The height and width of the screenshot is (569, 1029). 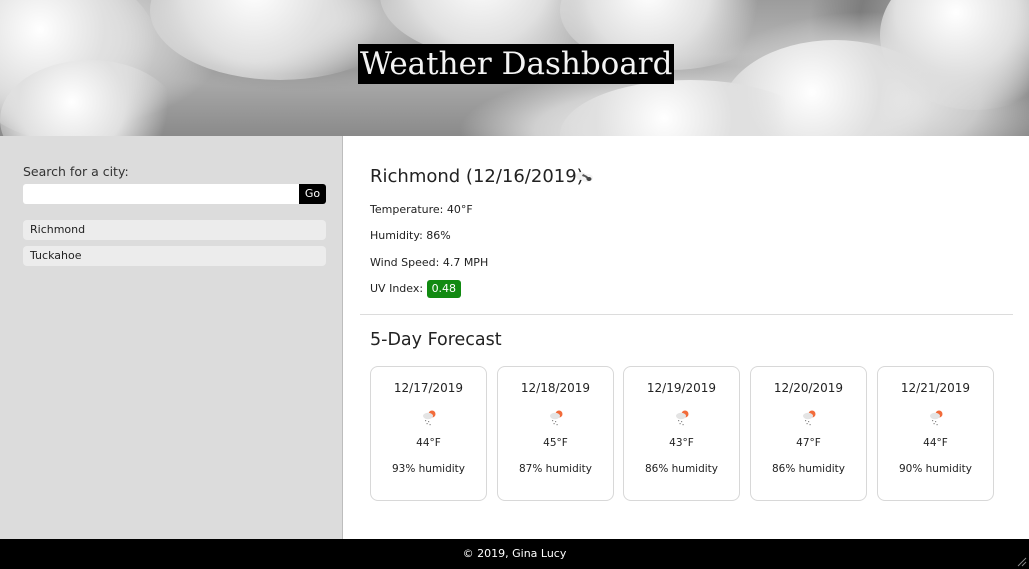 I want to click on go-button: Go, so click(x=312, y=194).